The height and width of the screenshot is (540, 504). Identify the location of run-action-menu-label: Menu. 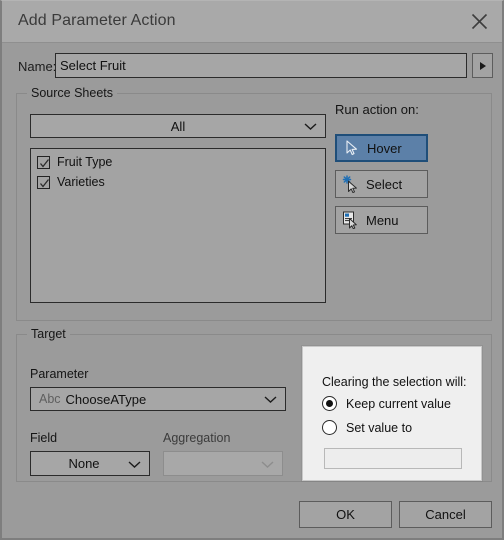
(382, 220).